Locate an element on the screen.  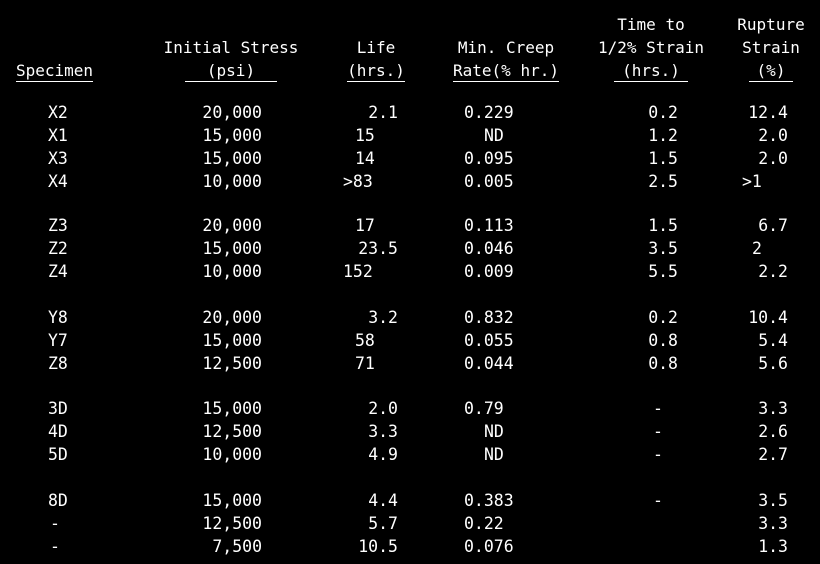
table-row-15-life: 10.5 is located at coordinates (378, 546).